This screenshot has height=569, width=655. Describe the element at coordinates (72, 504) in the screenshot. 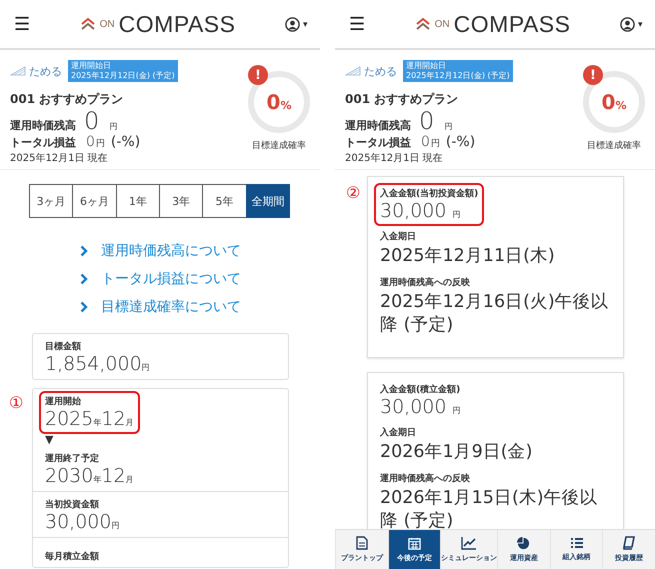

I see `item-label: 当初投資金額` at that location.